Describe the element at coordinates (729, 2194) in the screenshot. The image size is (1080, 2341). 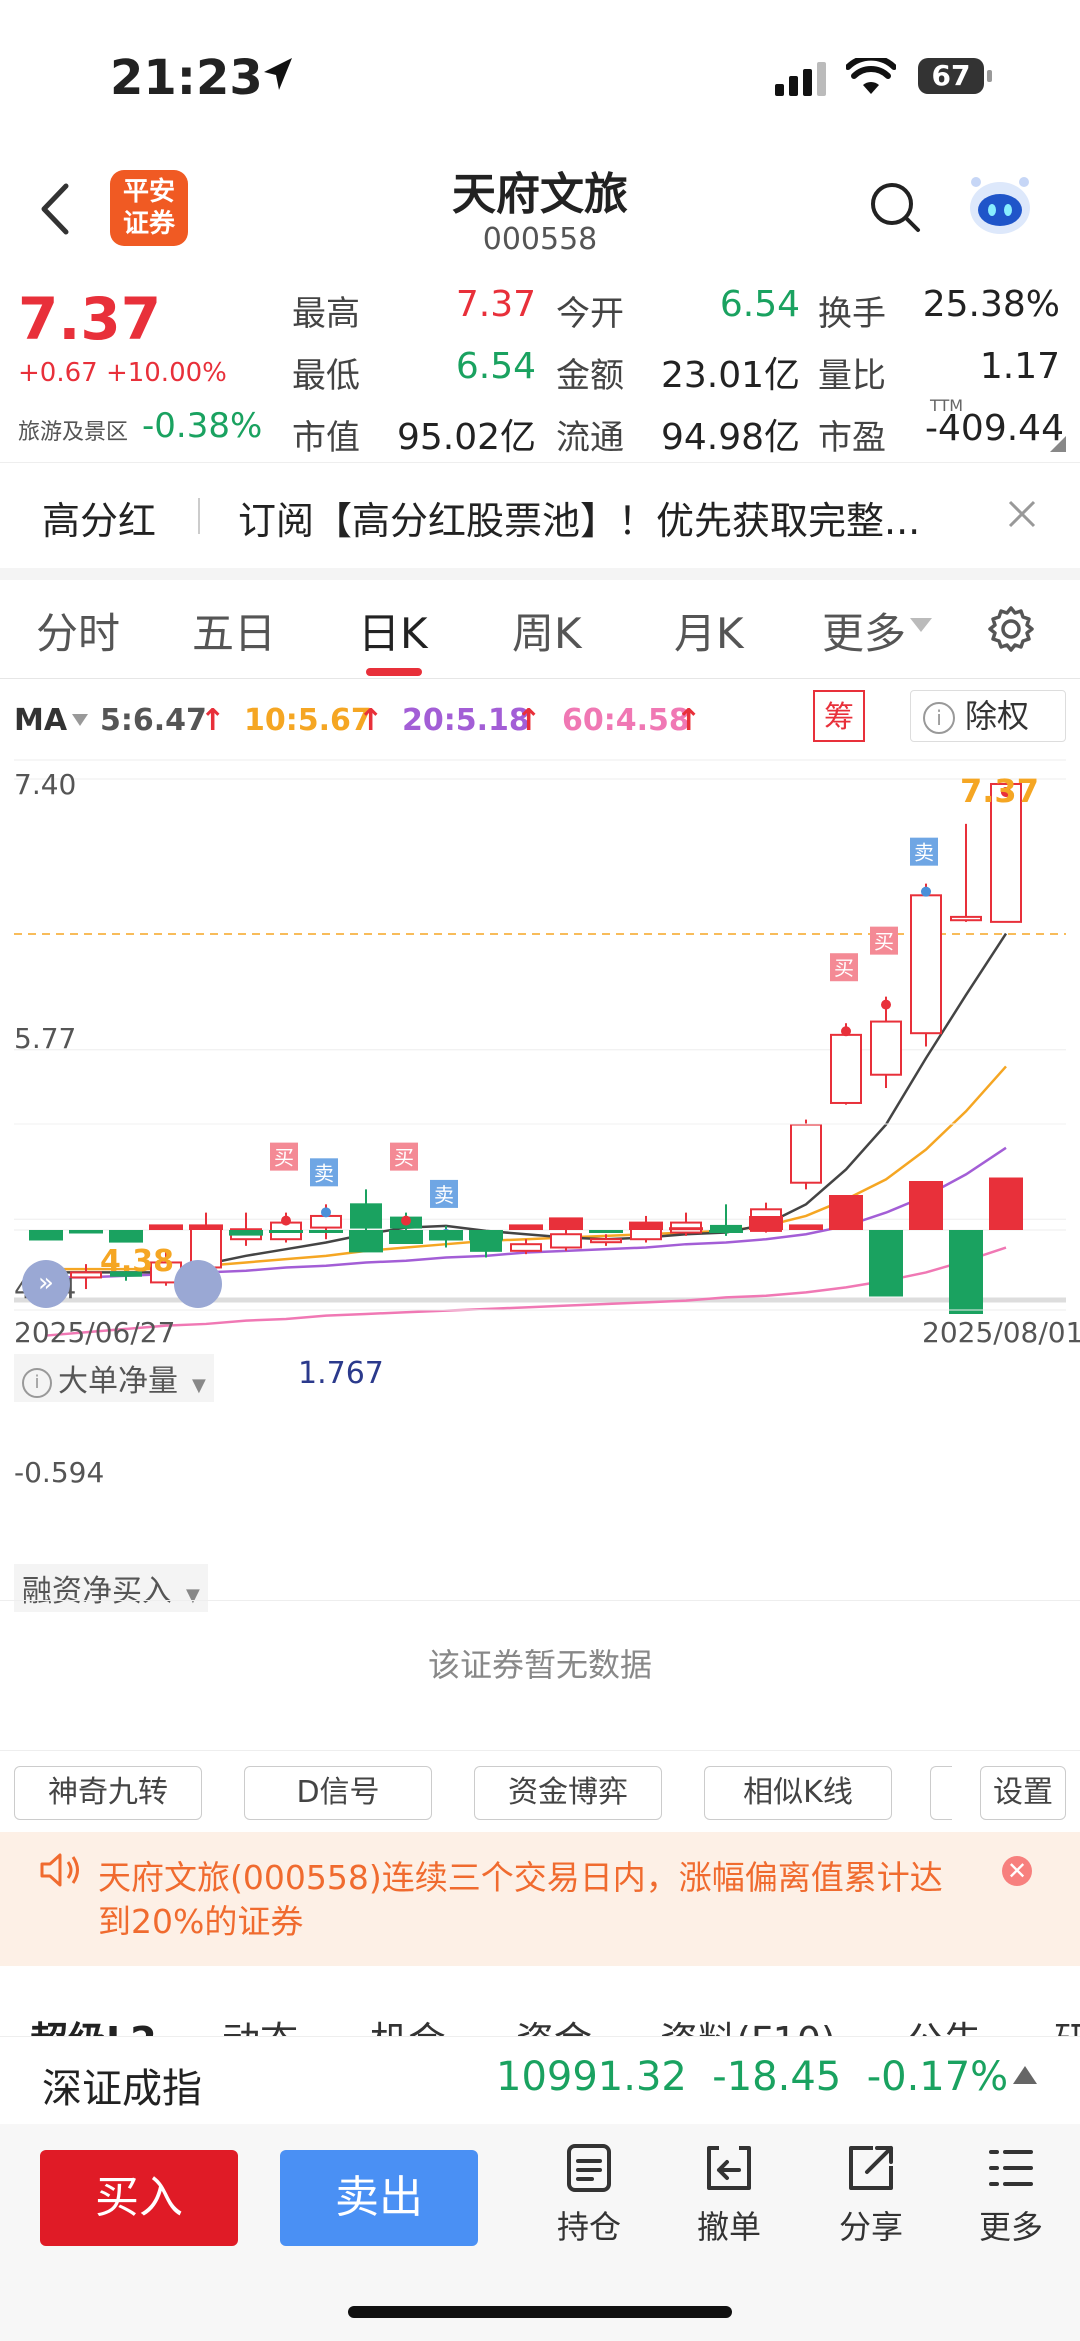
I see `cancel-order-button: 撤单` at that location.